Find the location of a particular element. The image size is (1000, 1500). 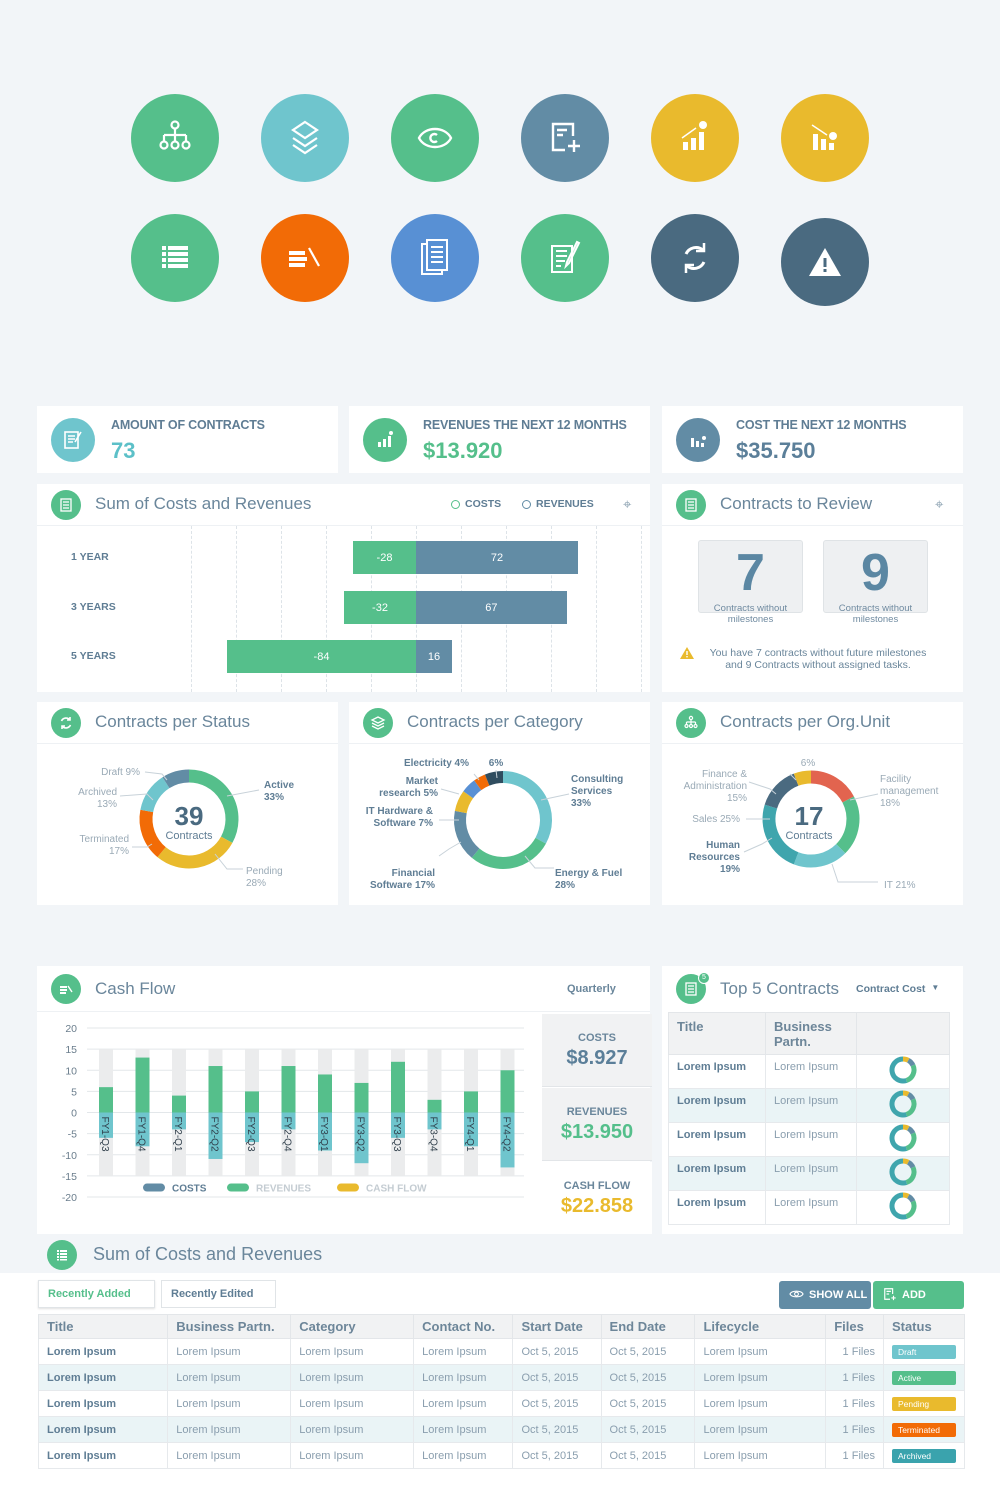

column-header: Lifecycle is located at coordinates (760, 1326).